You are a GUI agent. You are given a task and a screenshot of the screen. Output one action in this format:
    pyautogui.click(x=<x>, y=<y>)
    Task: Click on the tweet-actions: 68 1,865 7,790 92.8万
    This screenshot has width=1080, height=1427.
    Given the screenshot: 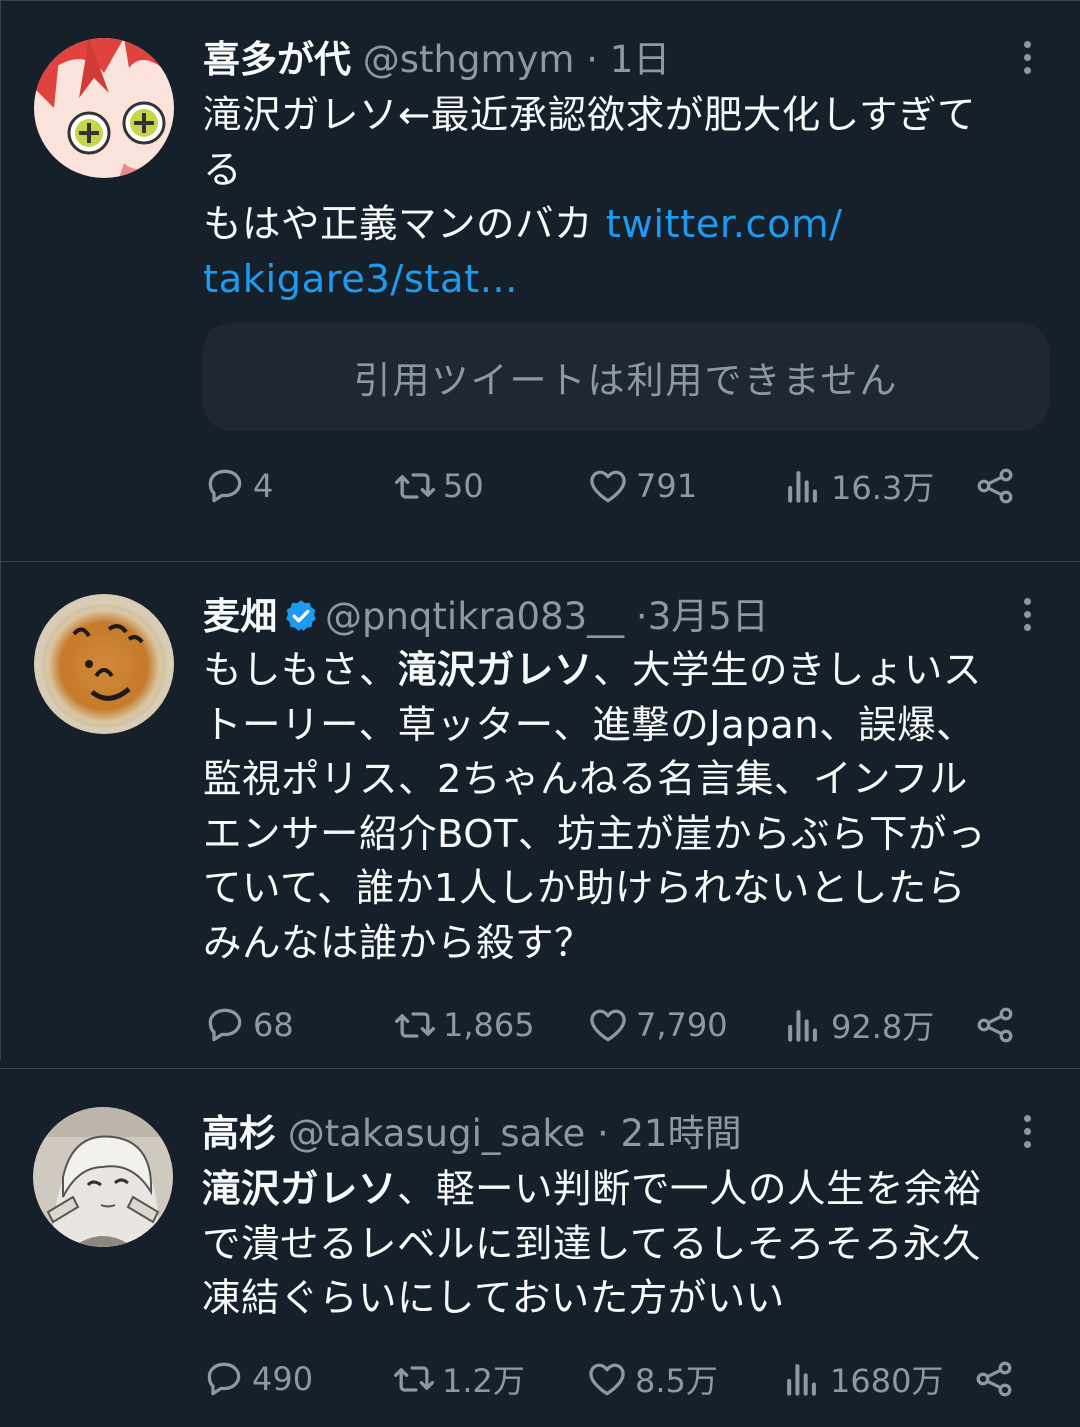 What is the action you would take?
    pyautogui.click(x=618, y=1025)
    